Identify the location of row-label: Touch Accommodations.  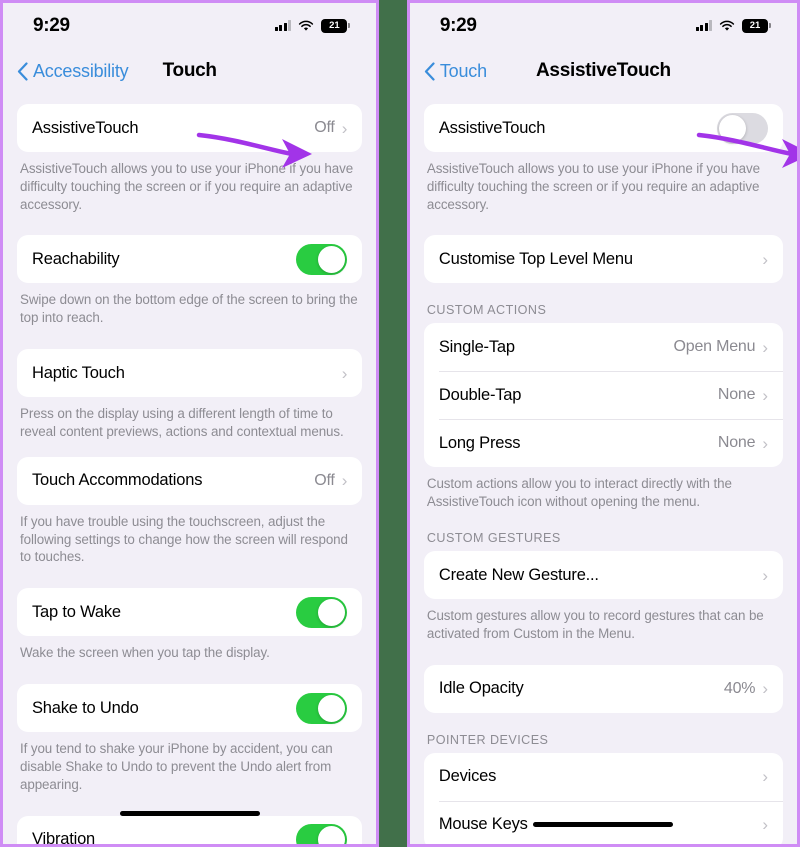
(117, 480).